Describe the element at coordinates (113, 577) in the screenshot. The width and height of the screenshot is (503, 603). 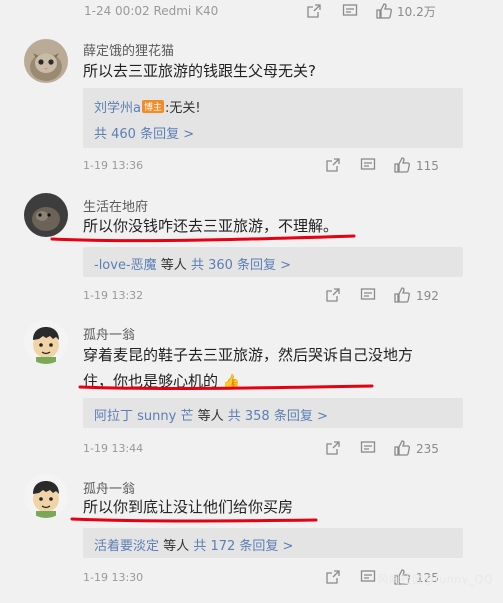
I see `timestamp: 1-19 13:30` at that location.